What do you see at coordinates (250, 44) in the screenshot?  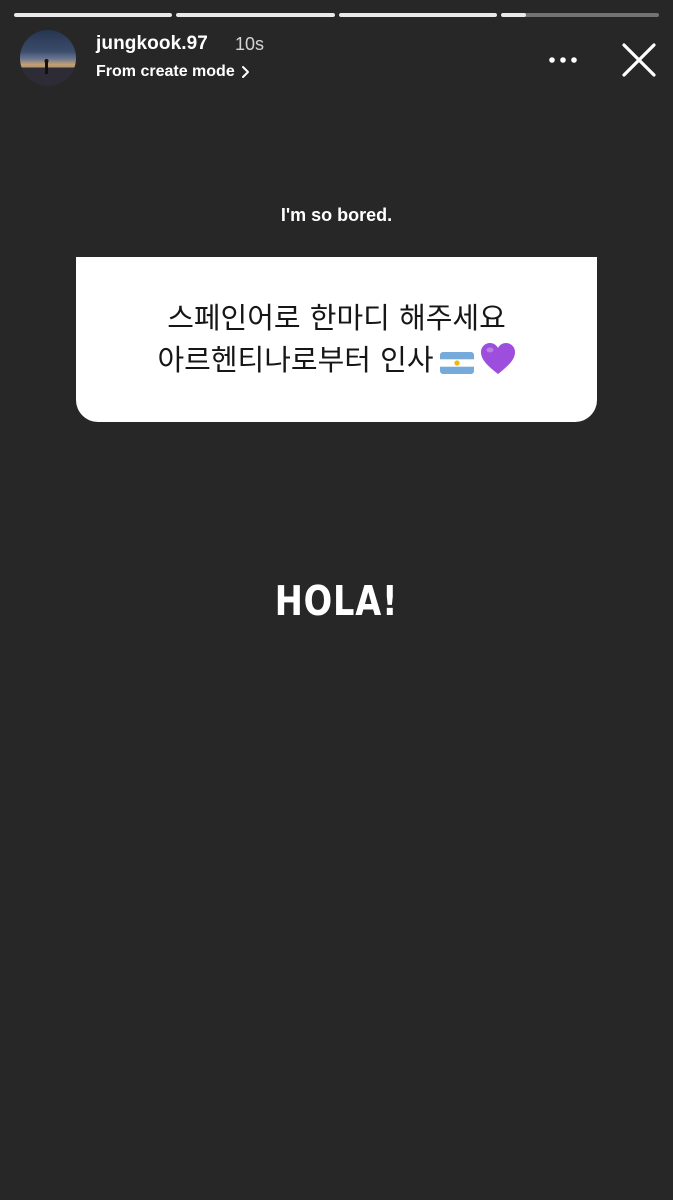 I see `post-time: 10s` at bounding box center [250, 44].